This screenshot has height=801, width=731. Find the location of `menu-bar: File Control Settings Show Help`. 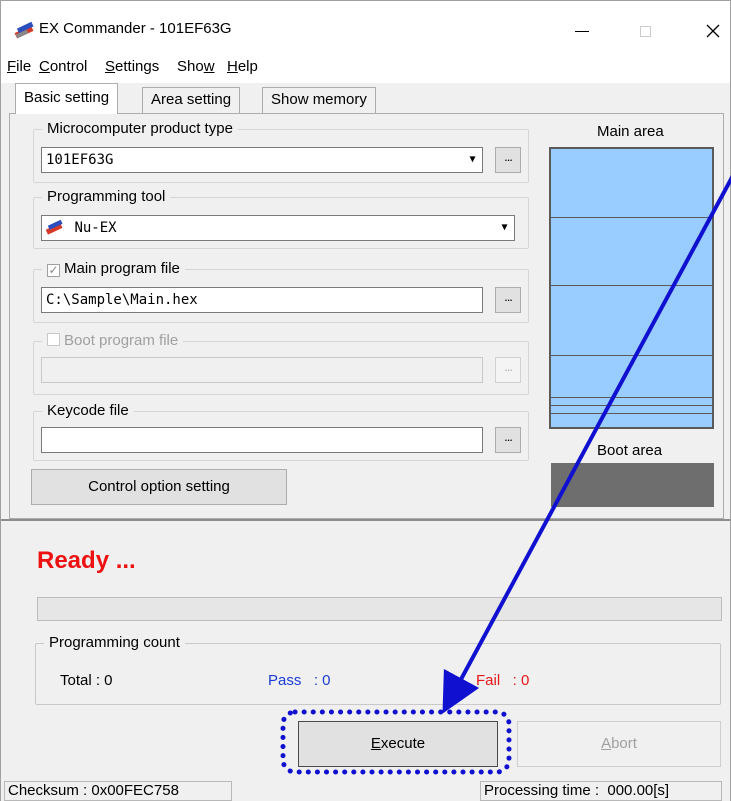

menu-bar: File Control Settings Show Help is located at coordinates (365, 68).